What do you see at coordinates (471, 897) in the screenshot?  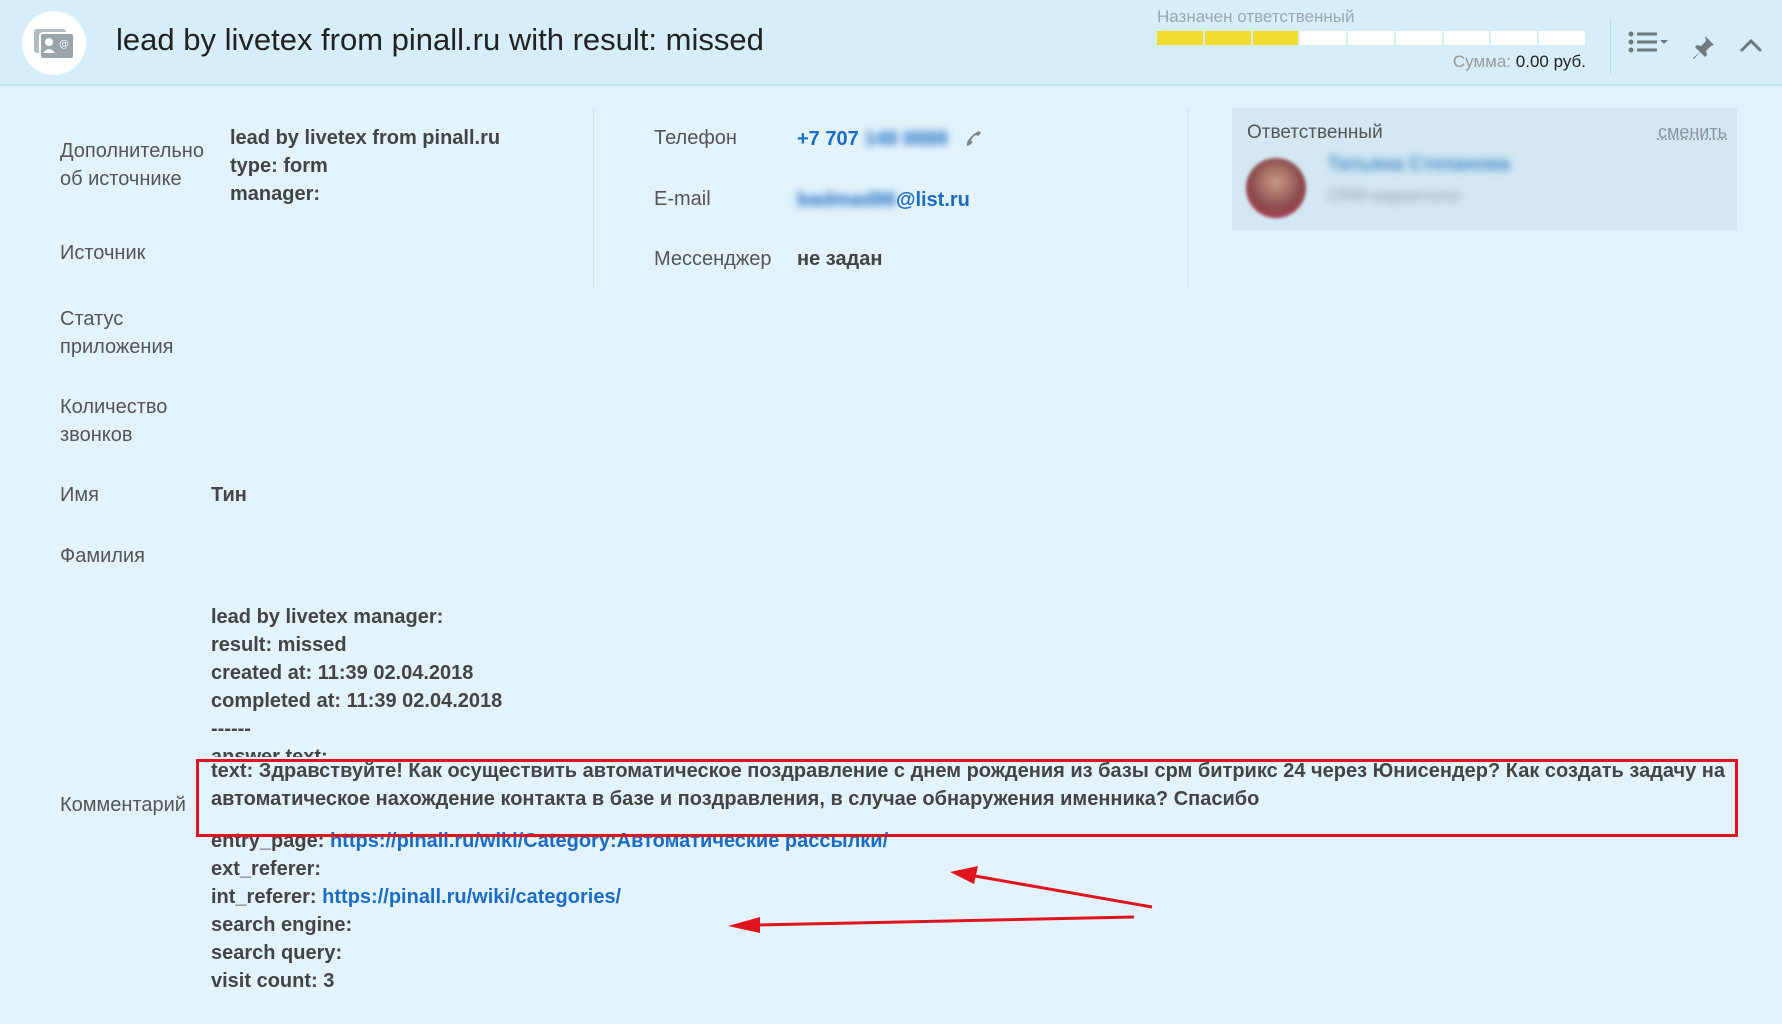 I see `int-referer-link: https://pinall.ru/wiki/categories/` at bounding box center [471, 897].